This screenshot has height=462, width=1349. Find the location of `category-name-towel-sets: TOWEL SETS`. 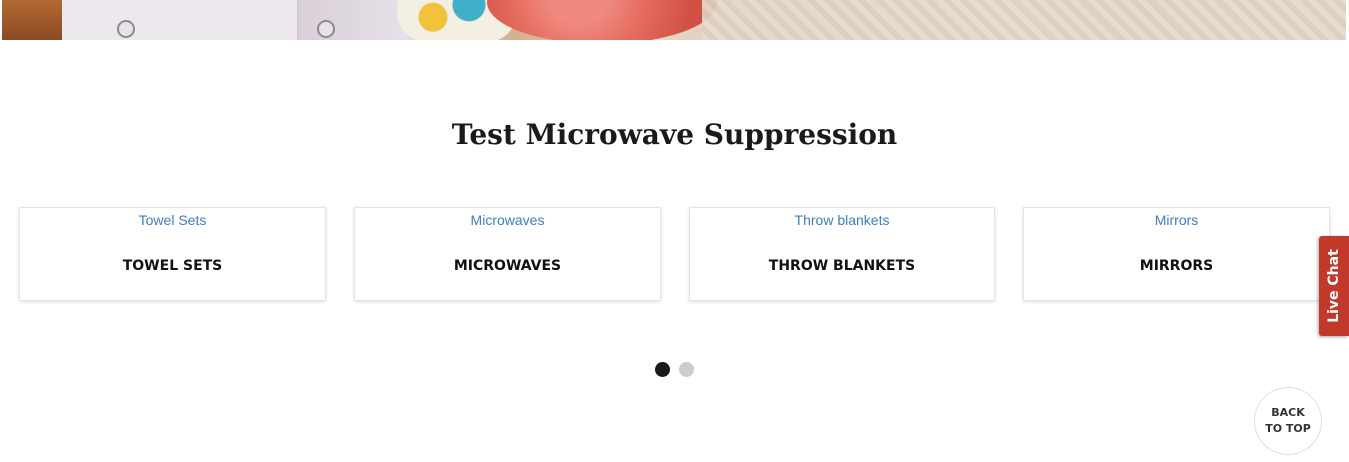

category-name-towel-sets: TOWEL SETS is located at coordinates (172, 266).